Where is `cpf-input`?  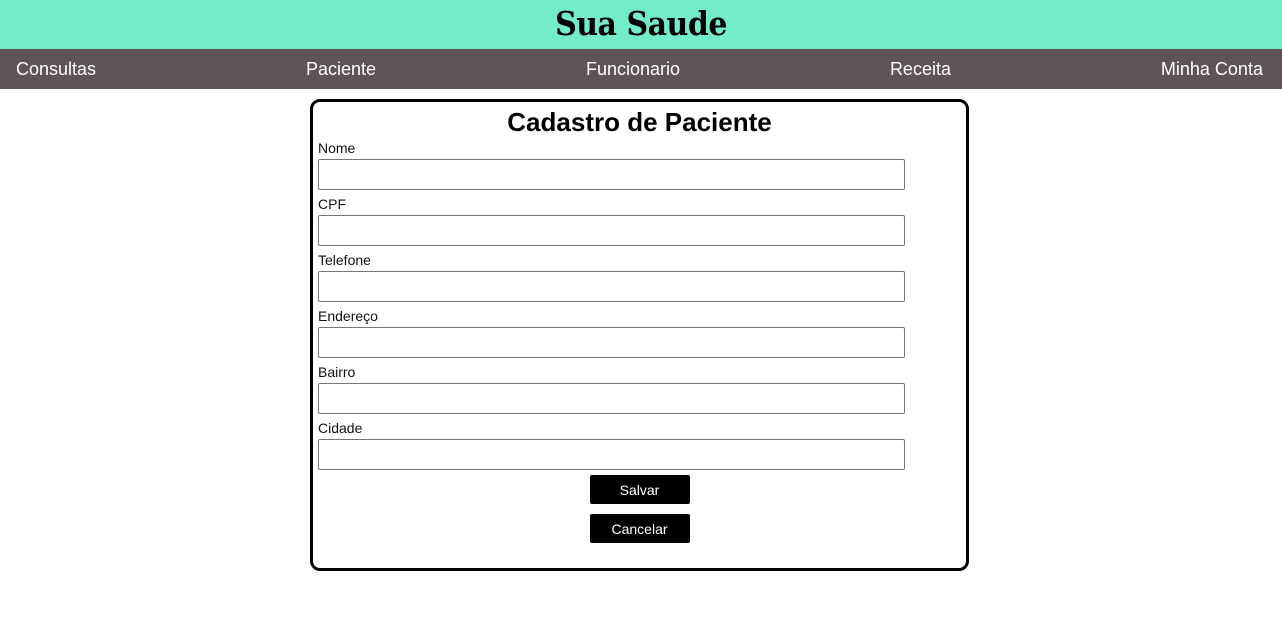
cpf-input is located at coordinates (611, 230).